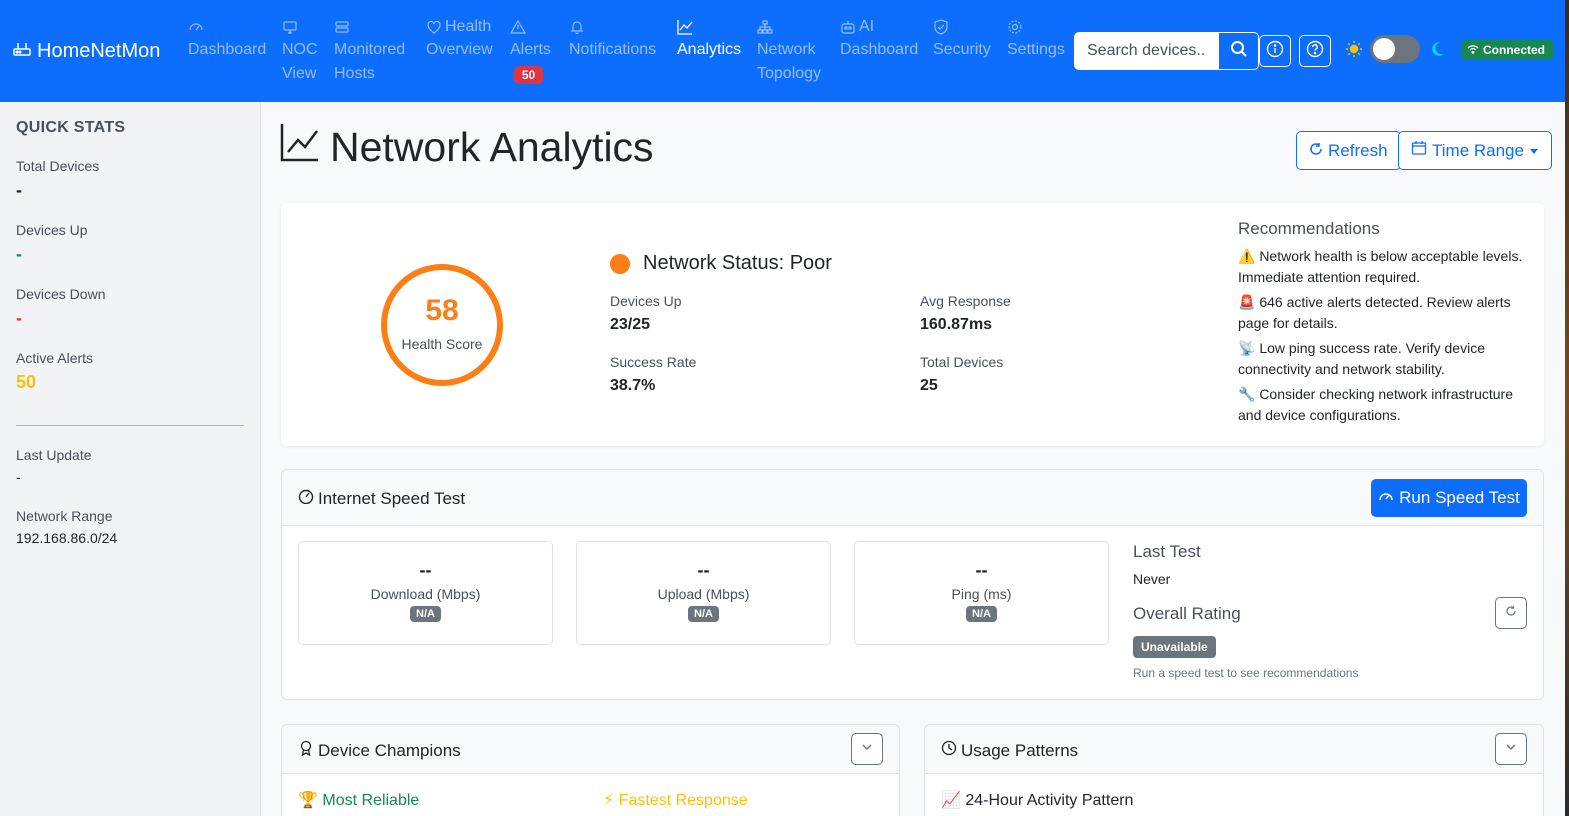 The height and width of the screenshot is (816, 1569). I want to click on time-range-dropdown: Time Range, so click(1475, 150).